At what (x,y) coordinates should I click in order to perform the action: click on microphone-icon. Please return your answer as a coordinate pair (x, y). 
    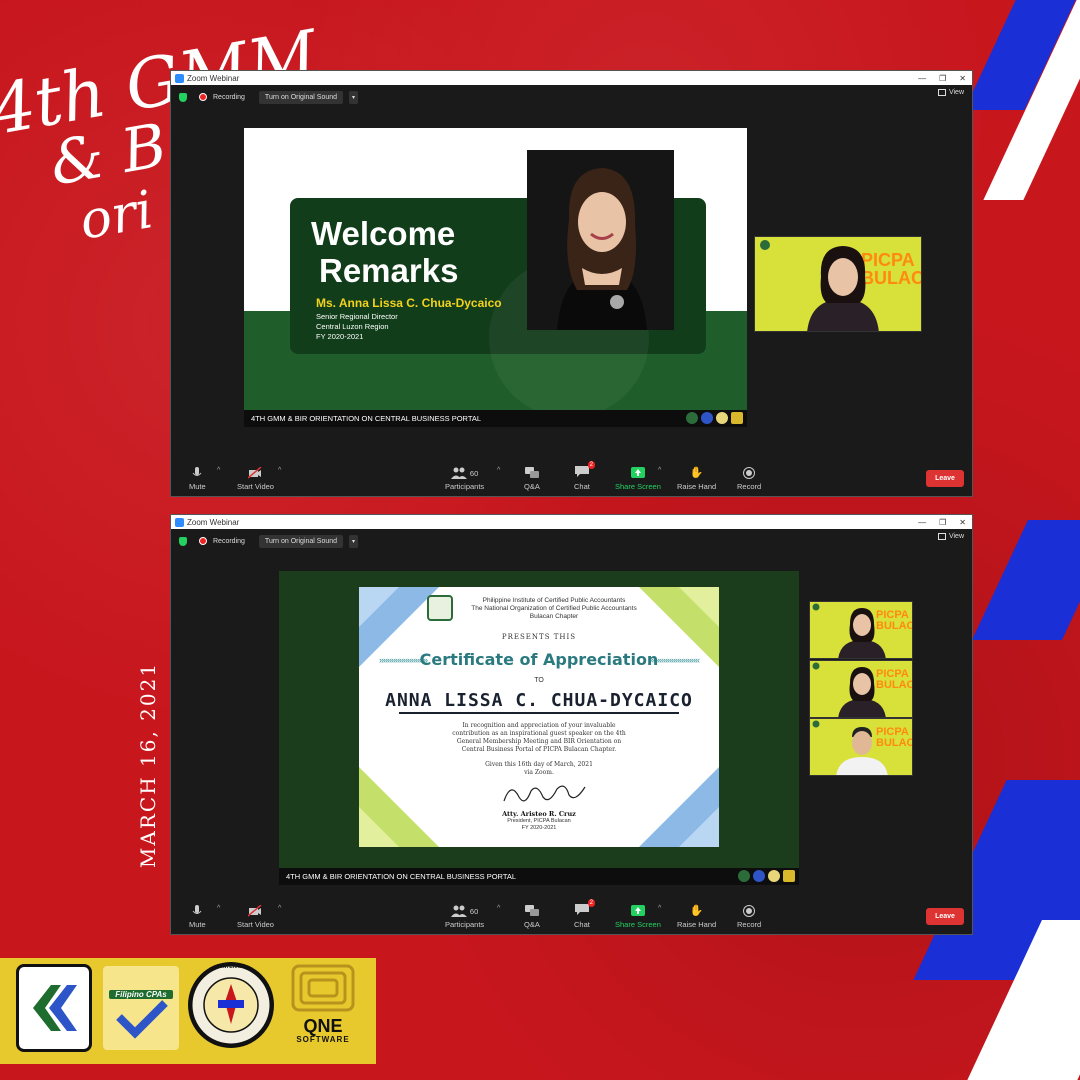
    Looking at the image, I should click on (197, 909).